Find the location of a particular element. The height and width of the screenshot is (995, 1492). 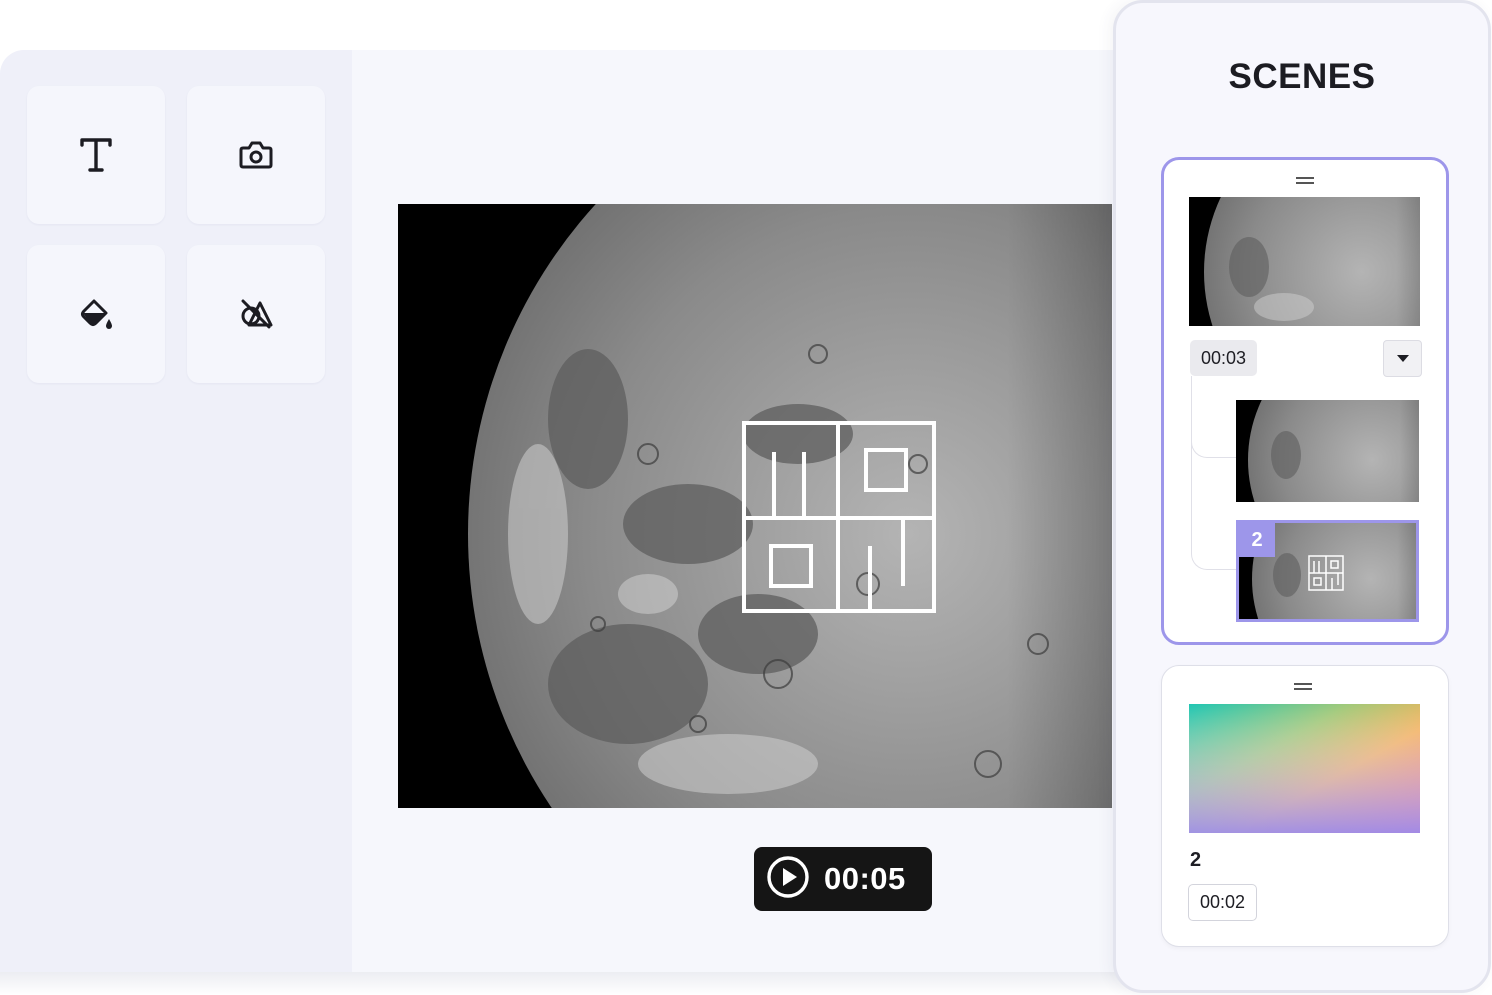

scene-thumbnail is located at coordinates (1304, 261).